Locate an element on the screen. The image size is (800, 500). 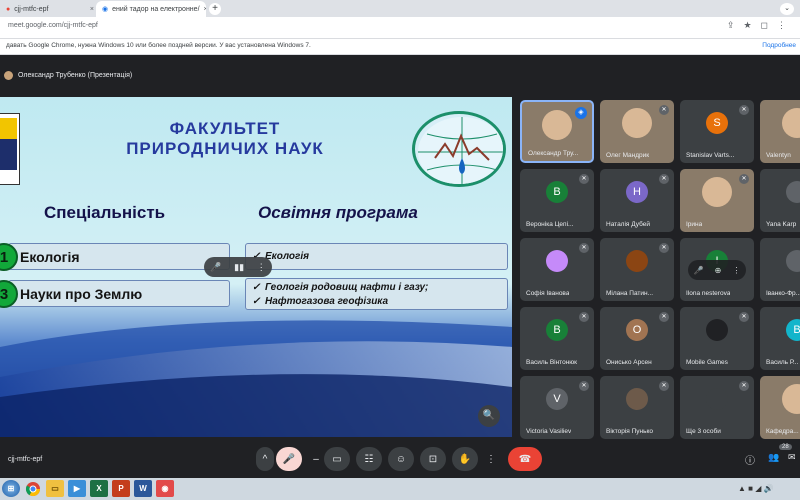
more-options-icon: ⋮ is located at coordinates (261, 267).